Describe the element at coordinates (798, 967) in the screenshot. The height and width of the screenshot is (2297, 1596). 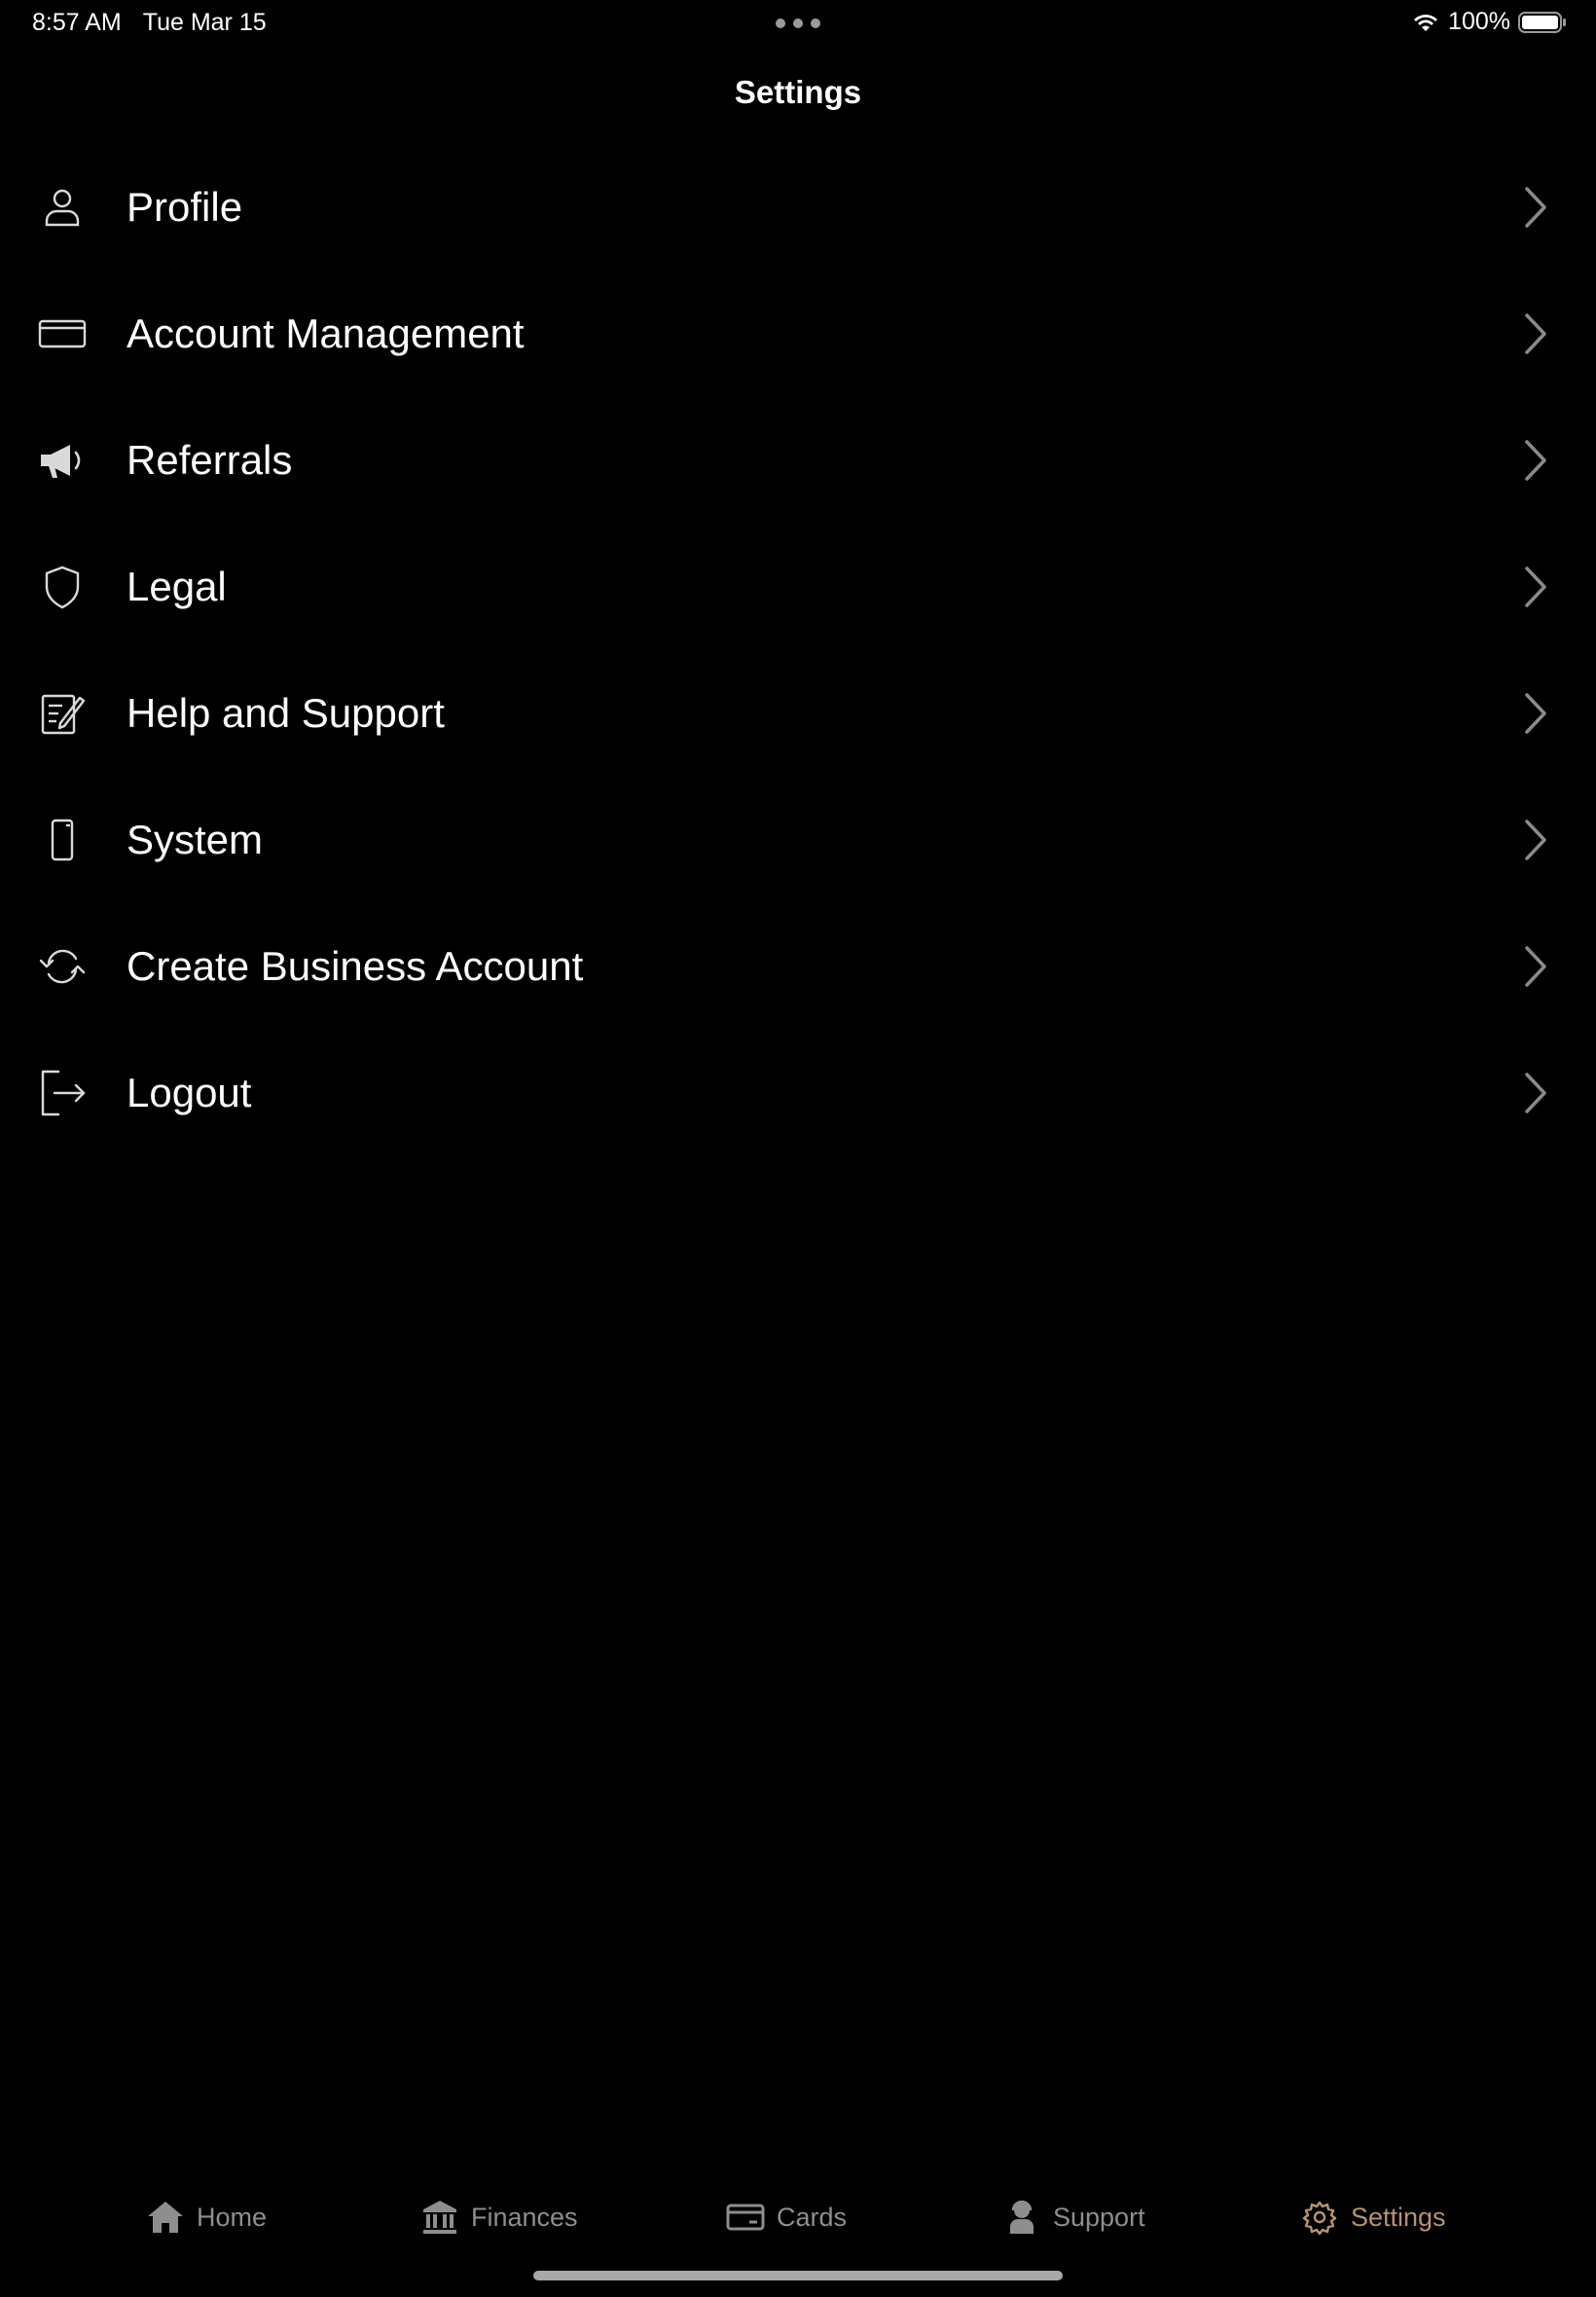
I see `settings-item-create-business-account: Create Business Account` at that location.